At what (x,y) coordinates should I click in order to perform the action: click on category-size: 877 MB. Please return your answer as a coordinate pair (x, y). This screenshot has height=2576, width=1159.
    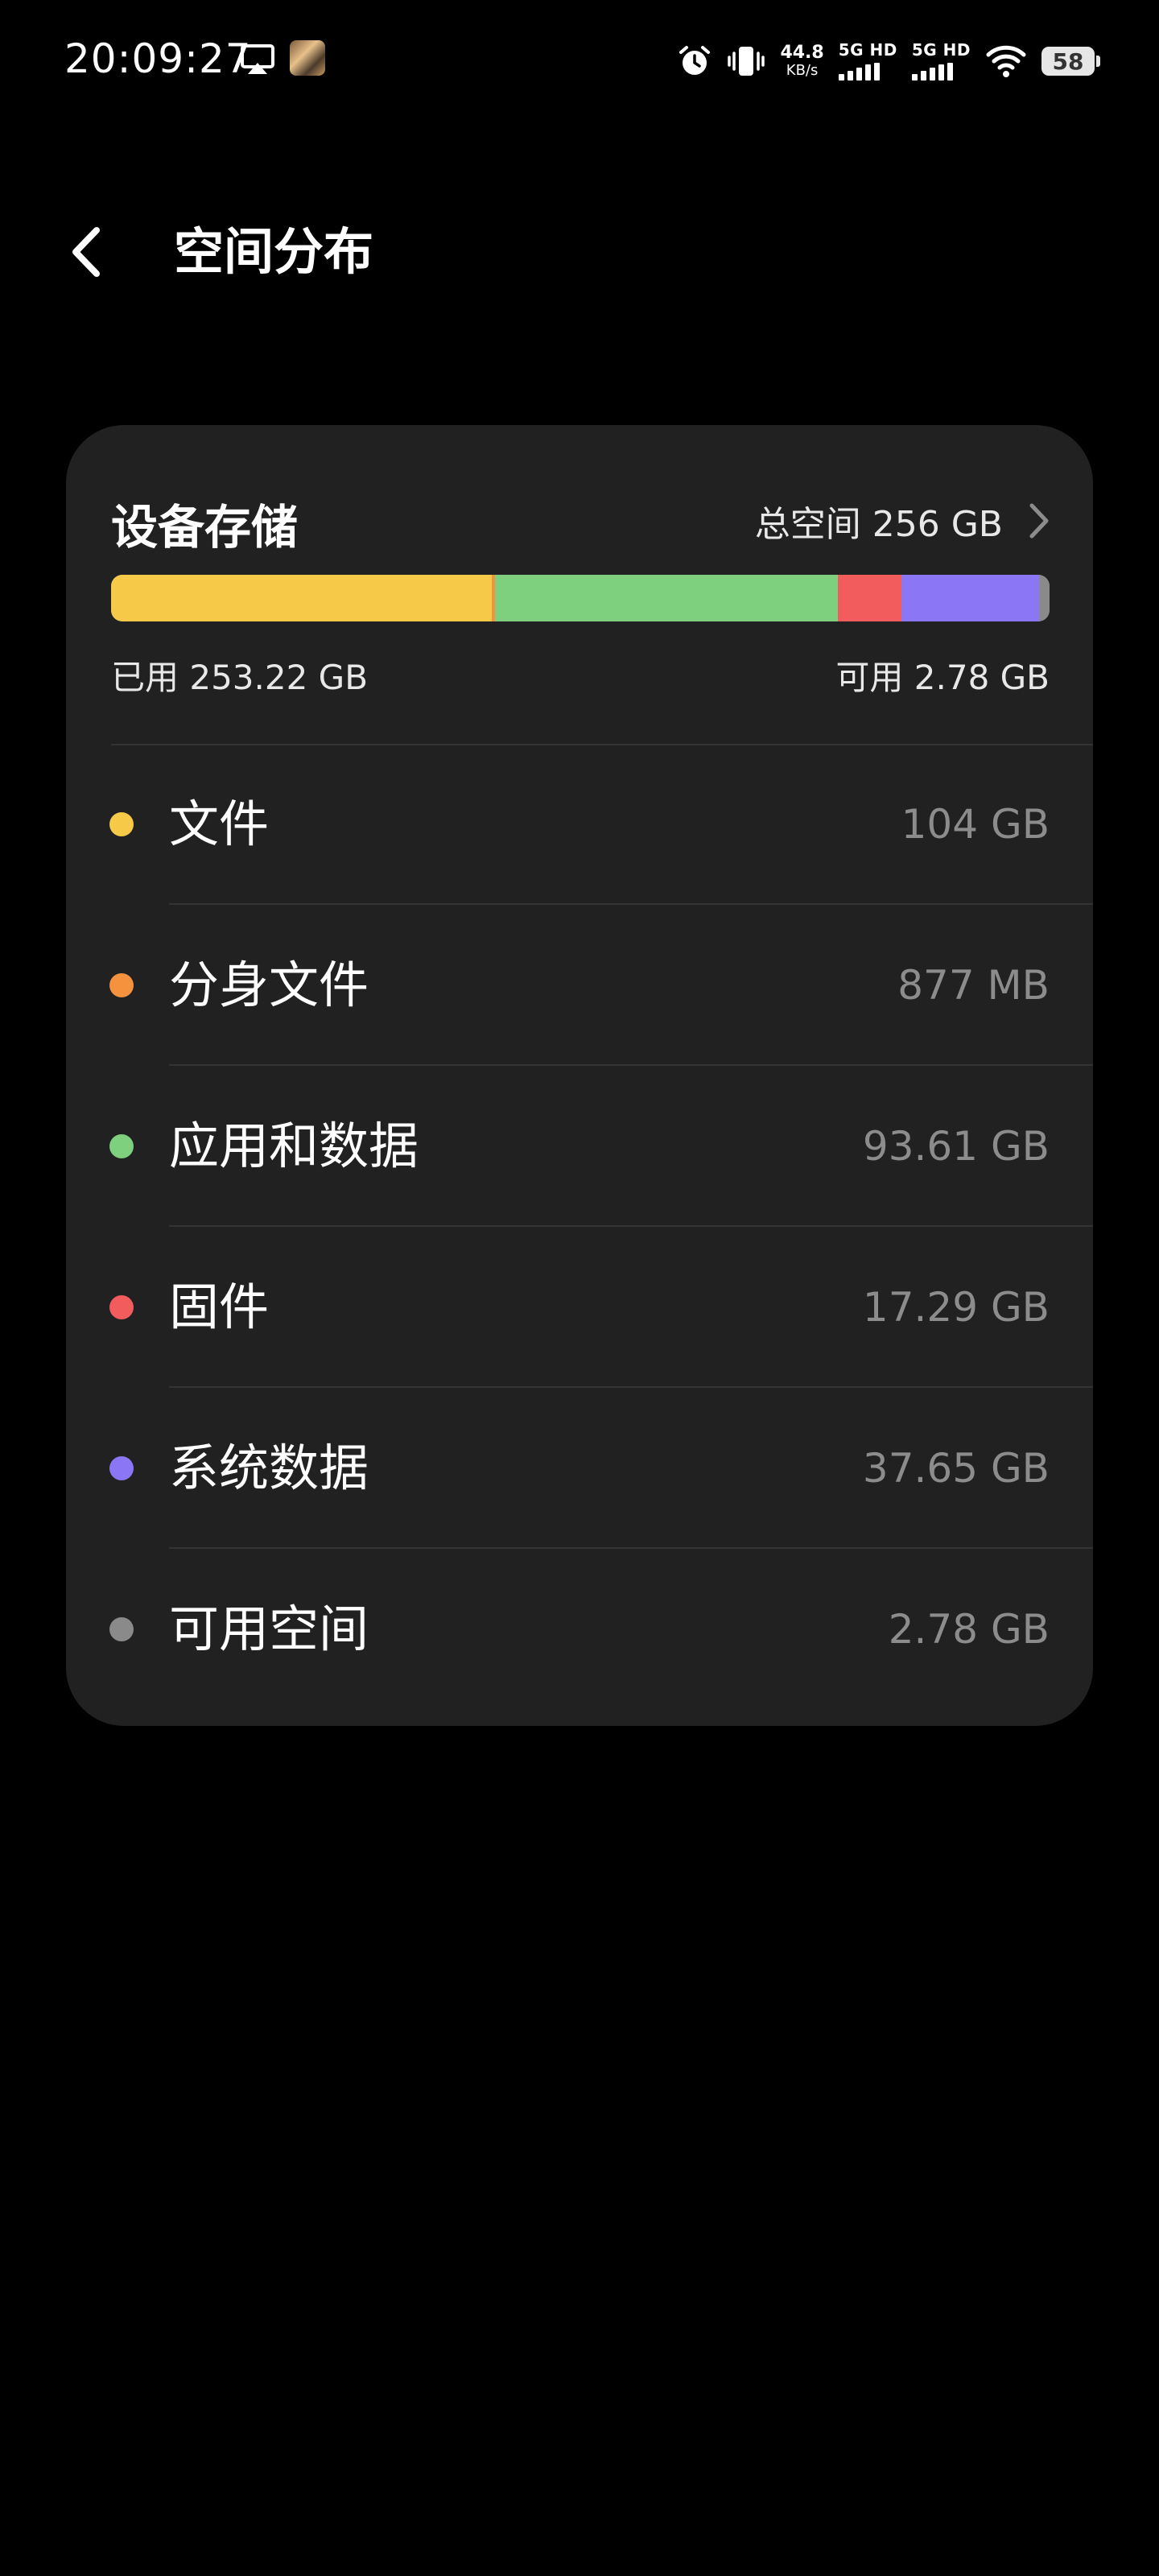
    Looking at the image, I should click on (973, 985).